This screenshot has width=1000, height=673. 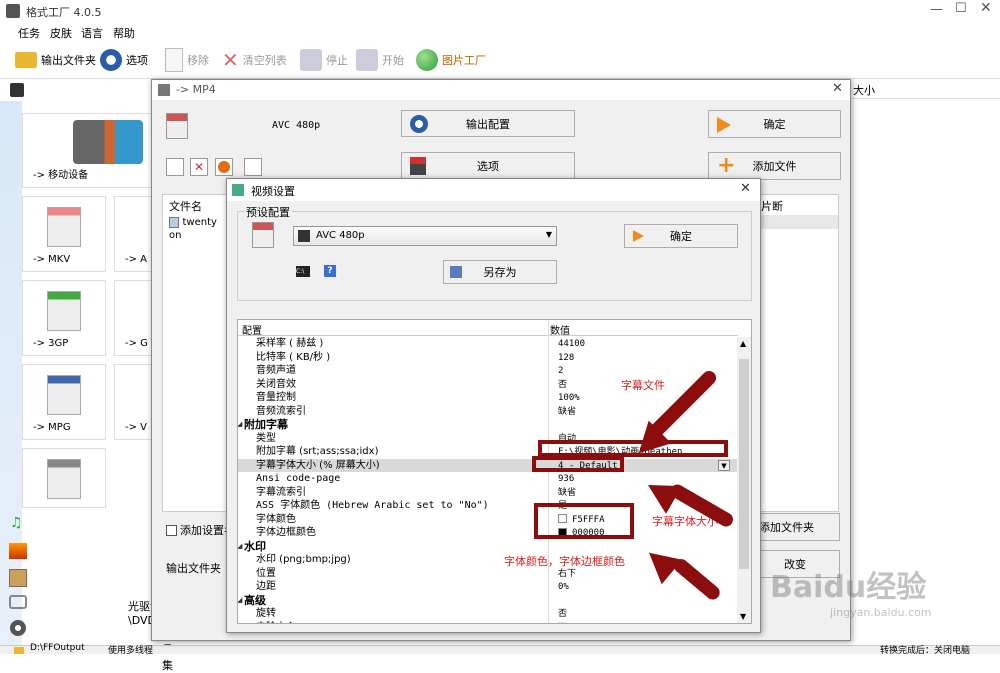 What do you see at coordinates (18, 551) in the screenshot?
I see `picture-icon` at bounding box center [18, 551].